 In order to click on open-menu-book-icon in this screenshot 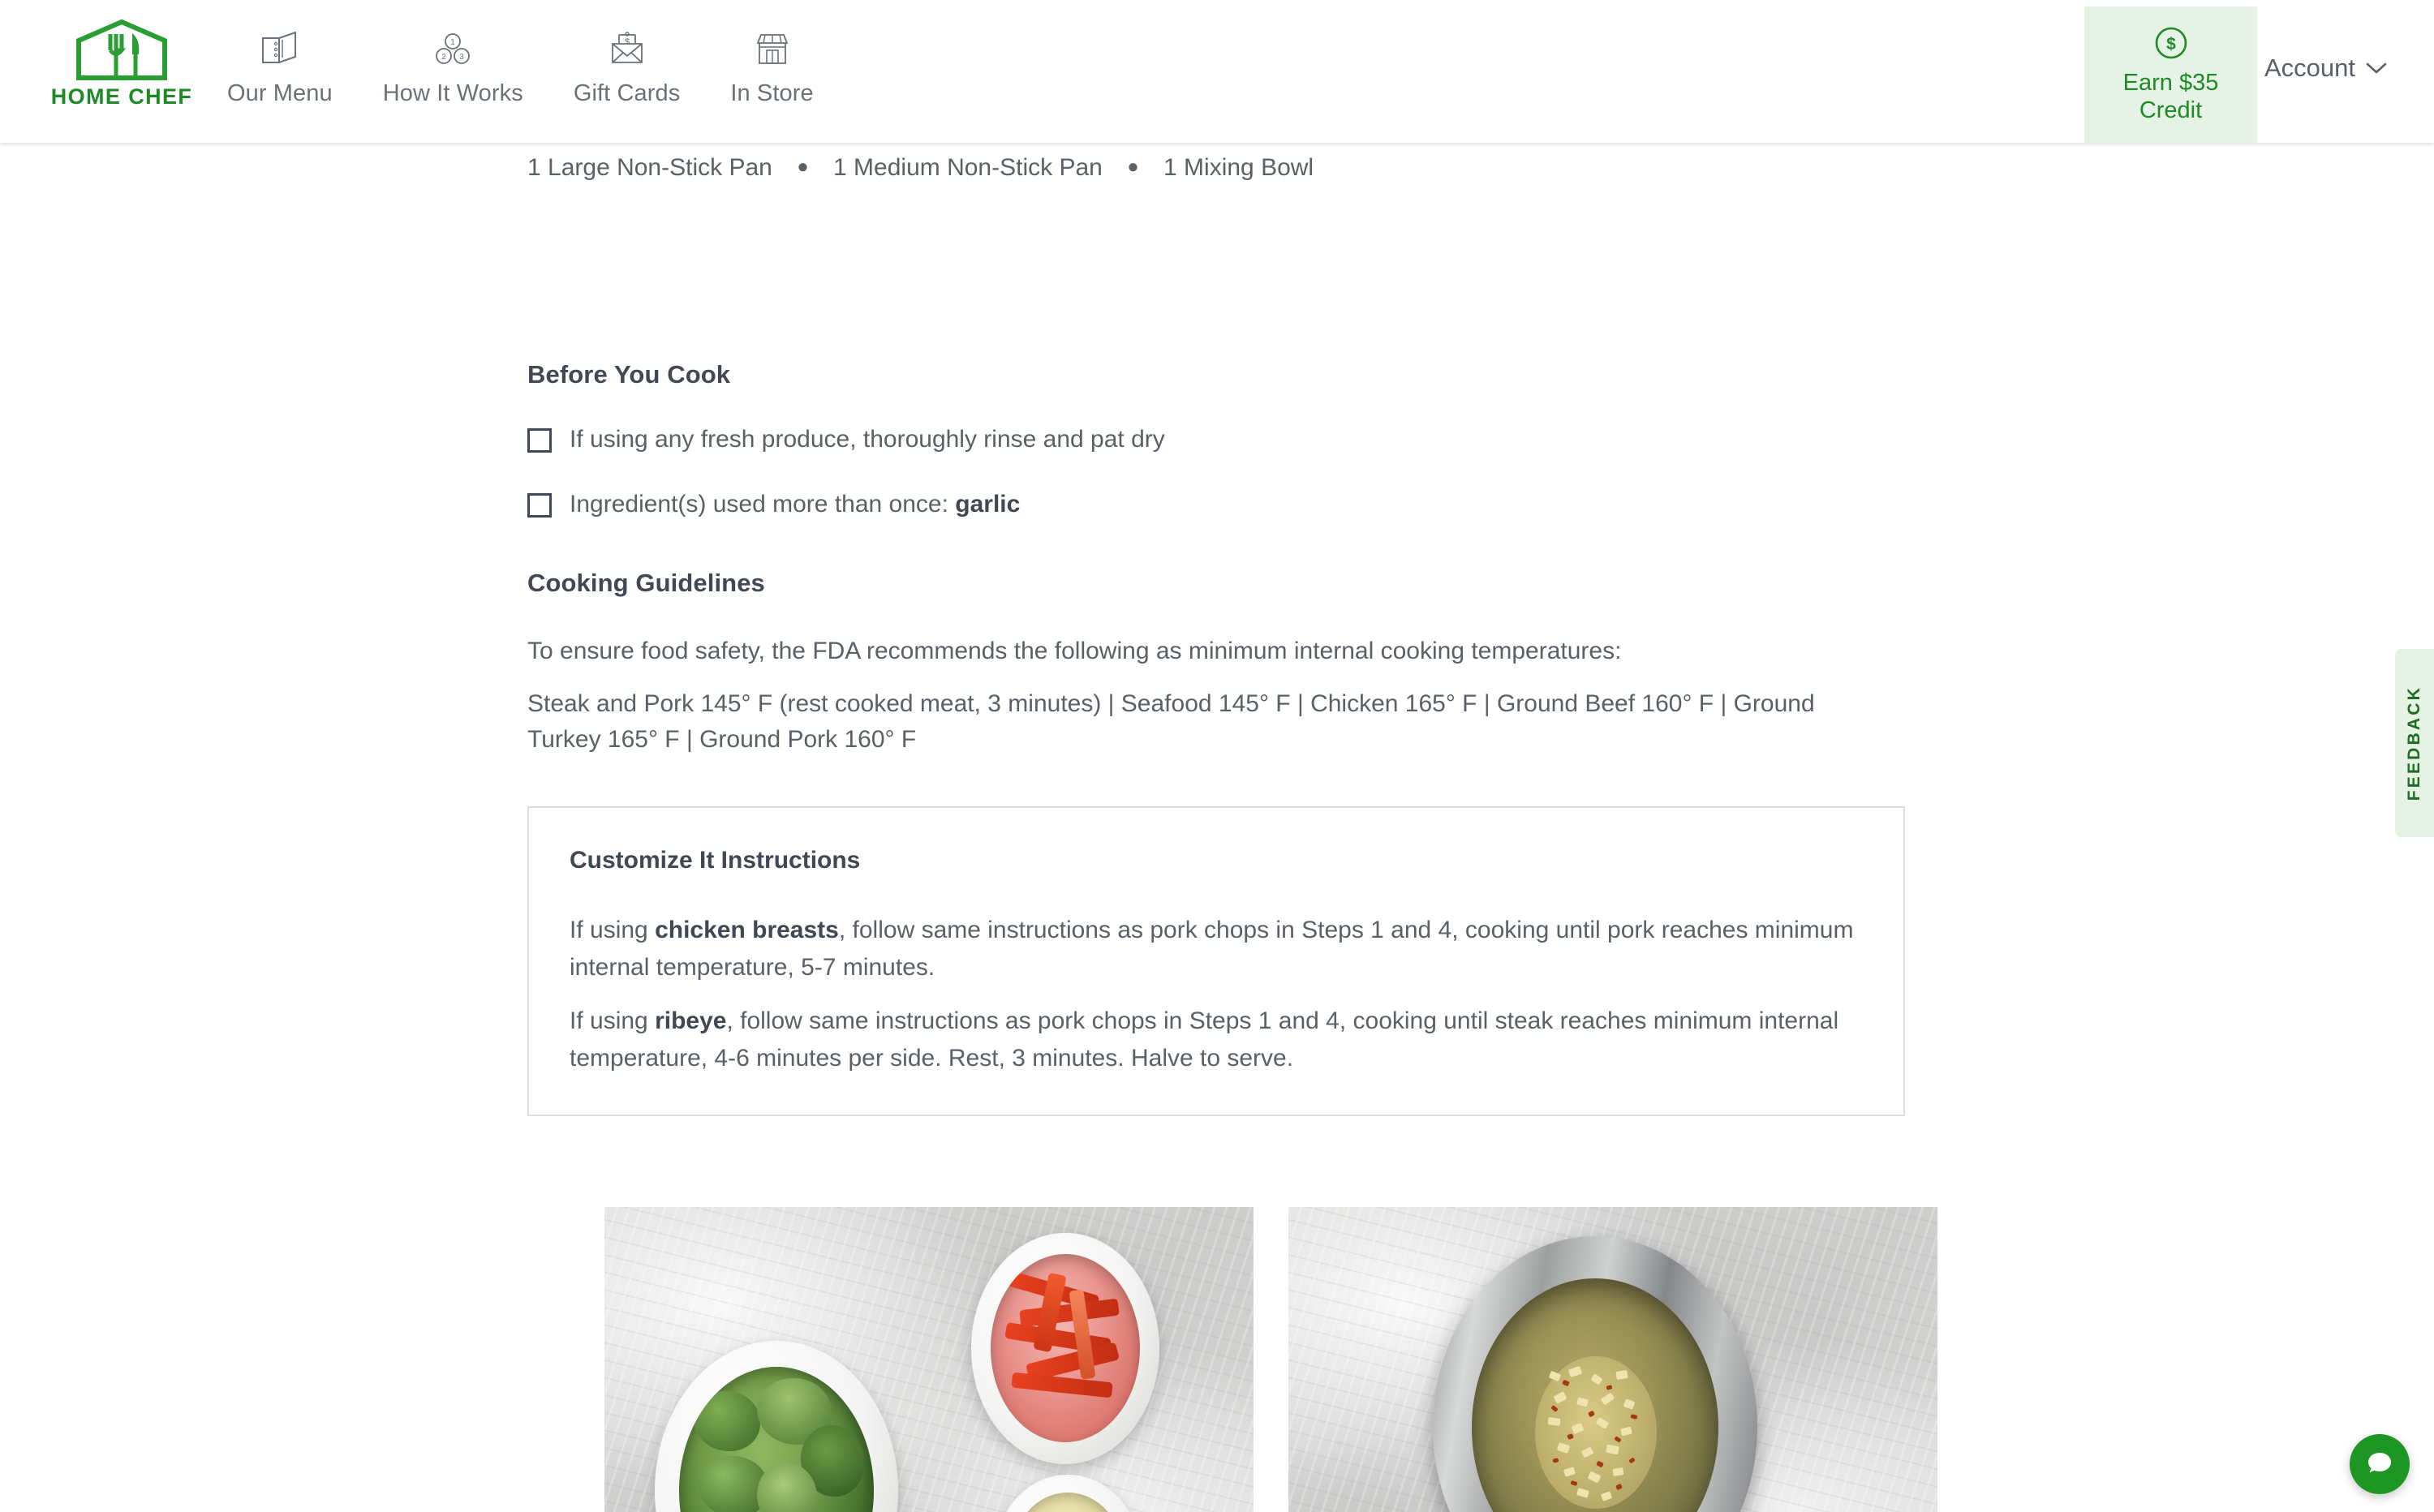, I will do `click(280, 49)`.